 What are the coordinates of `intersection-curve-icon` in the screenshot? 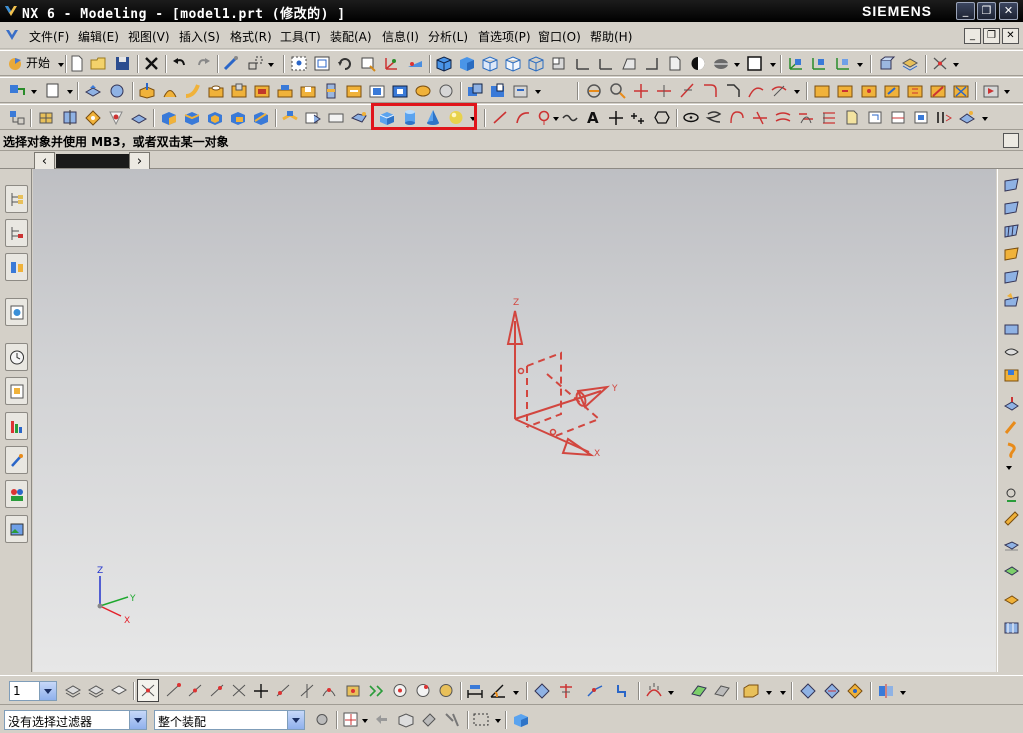 It's located at (760, 117).